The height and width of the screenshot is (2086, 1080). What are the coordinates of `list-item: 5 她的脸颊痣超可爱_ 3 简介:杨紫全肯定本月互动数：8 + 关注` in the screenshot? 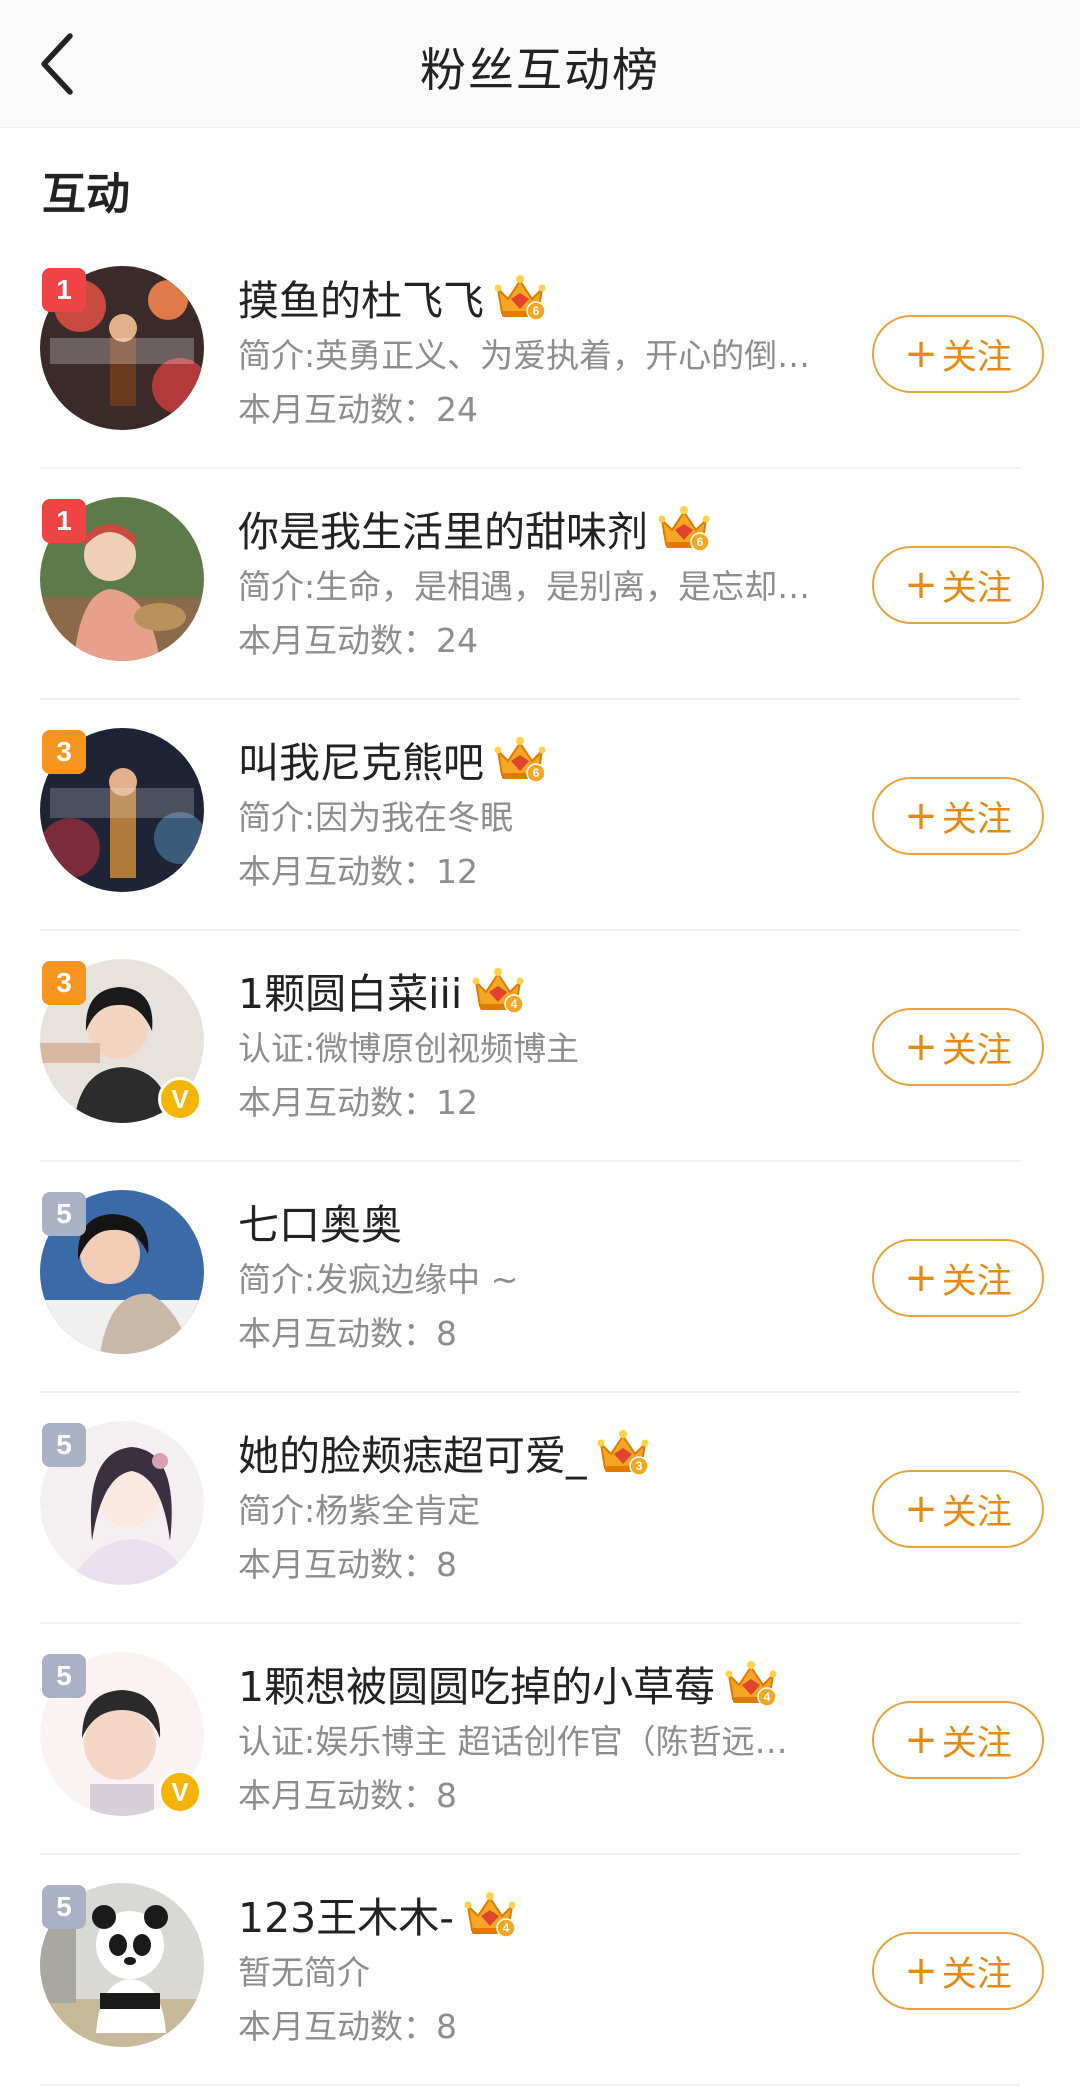 It's located at (540, 1508).